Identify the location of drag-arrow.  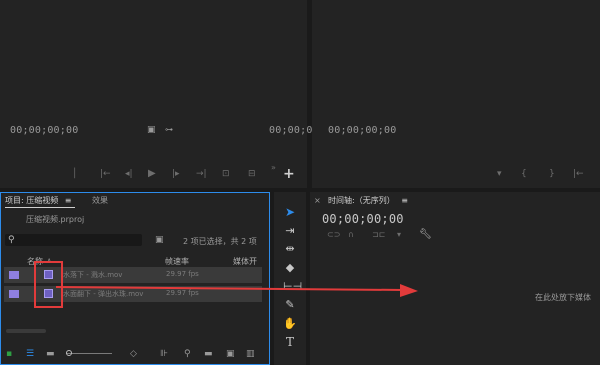
(236, 290).